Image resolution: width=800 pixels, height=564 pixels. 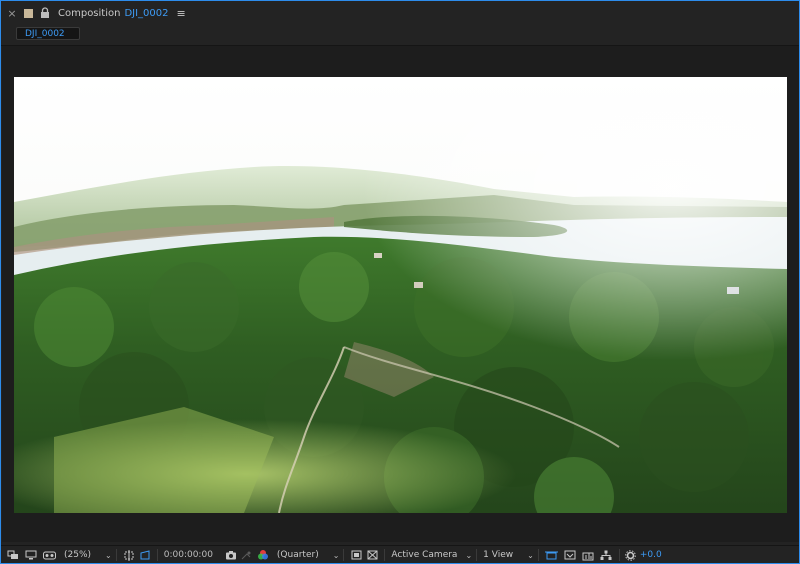 I want to click on close-icon: ×, so click(x=12, y=13).